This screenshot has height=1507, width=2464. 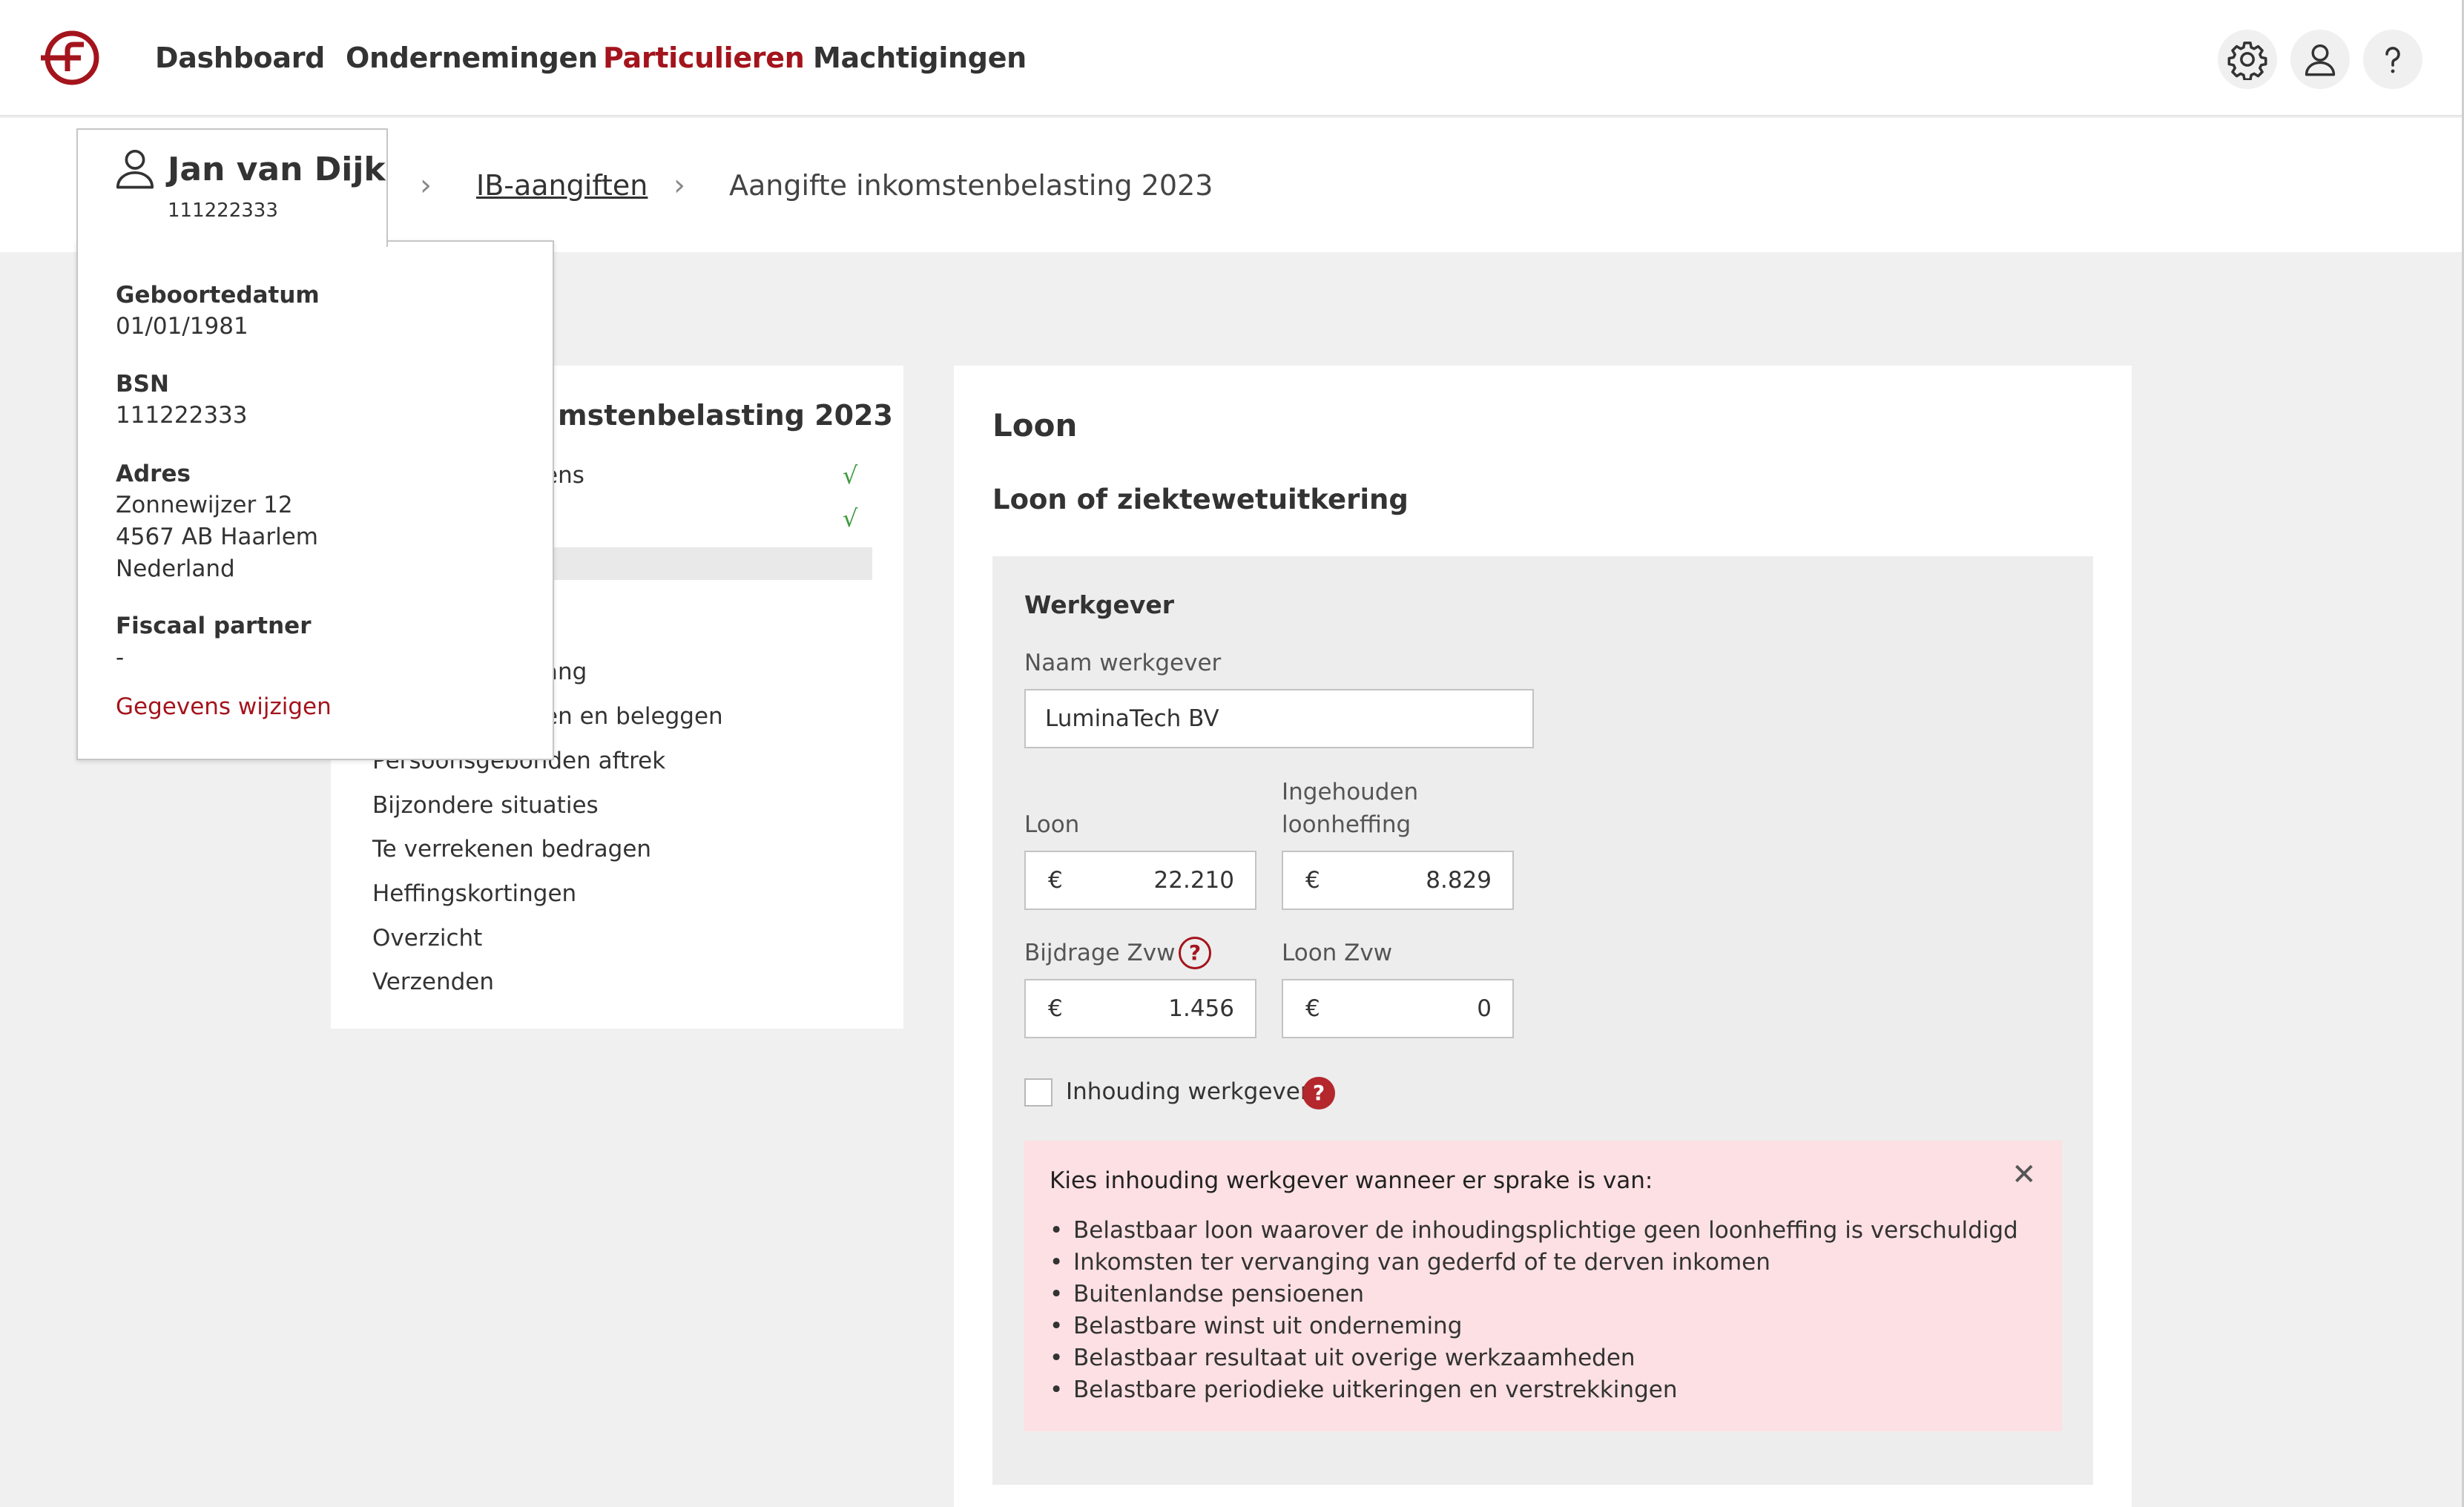 What do you see at coordinates (474, 893) in the screenshot?
I see `step-item: Heffingskortingen` at bounding box center [474, 893].